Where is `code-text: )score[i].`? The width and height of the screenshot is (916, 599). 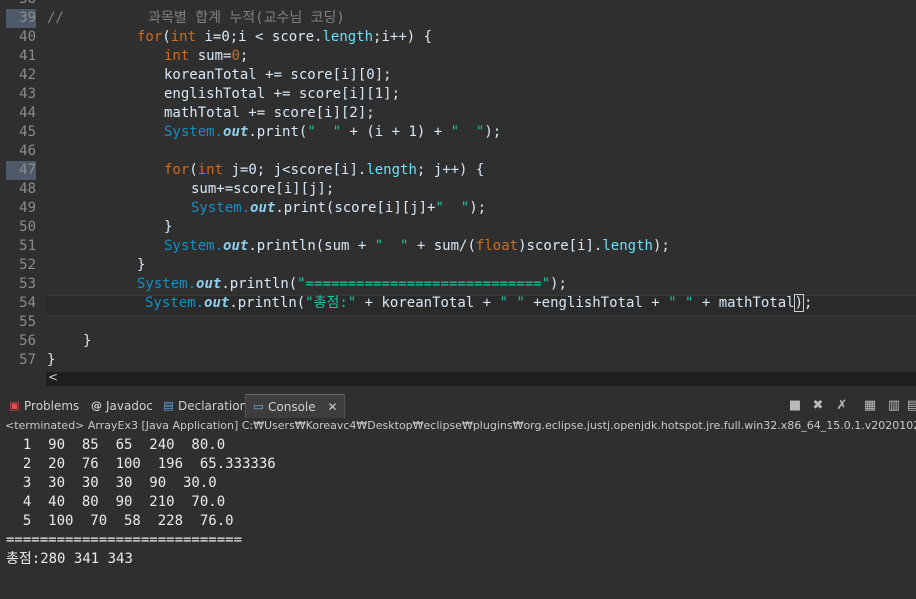
code-text: )score[i]. is located at coordinates (560, 246).